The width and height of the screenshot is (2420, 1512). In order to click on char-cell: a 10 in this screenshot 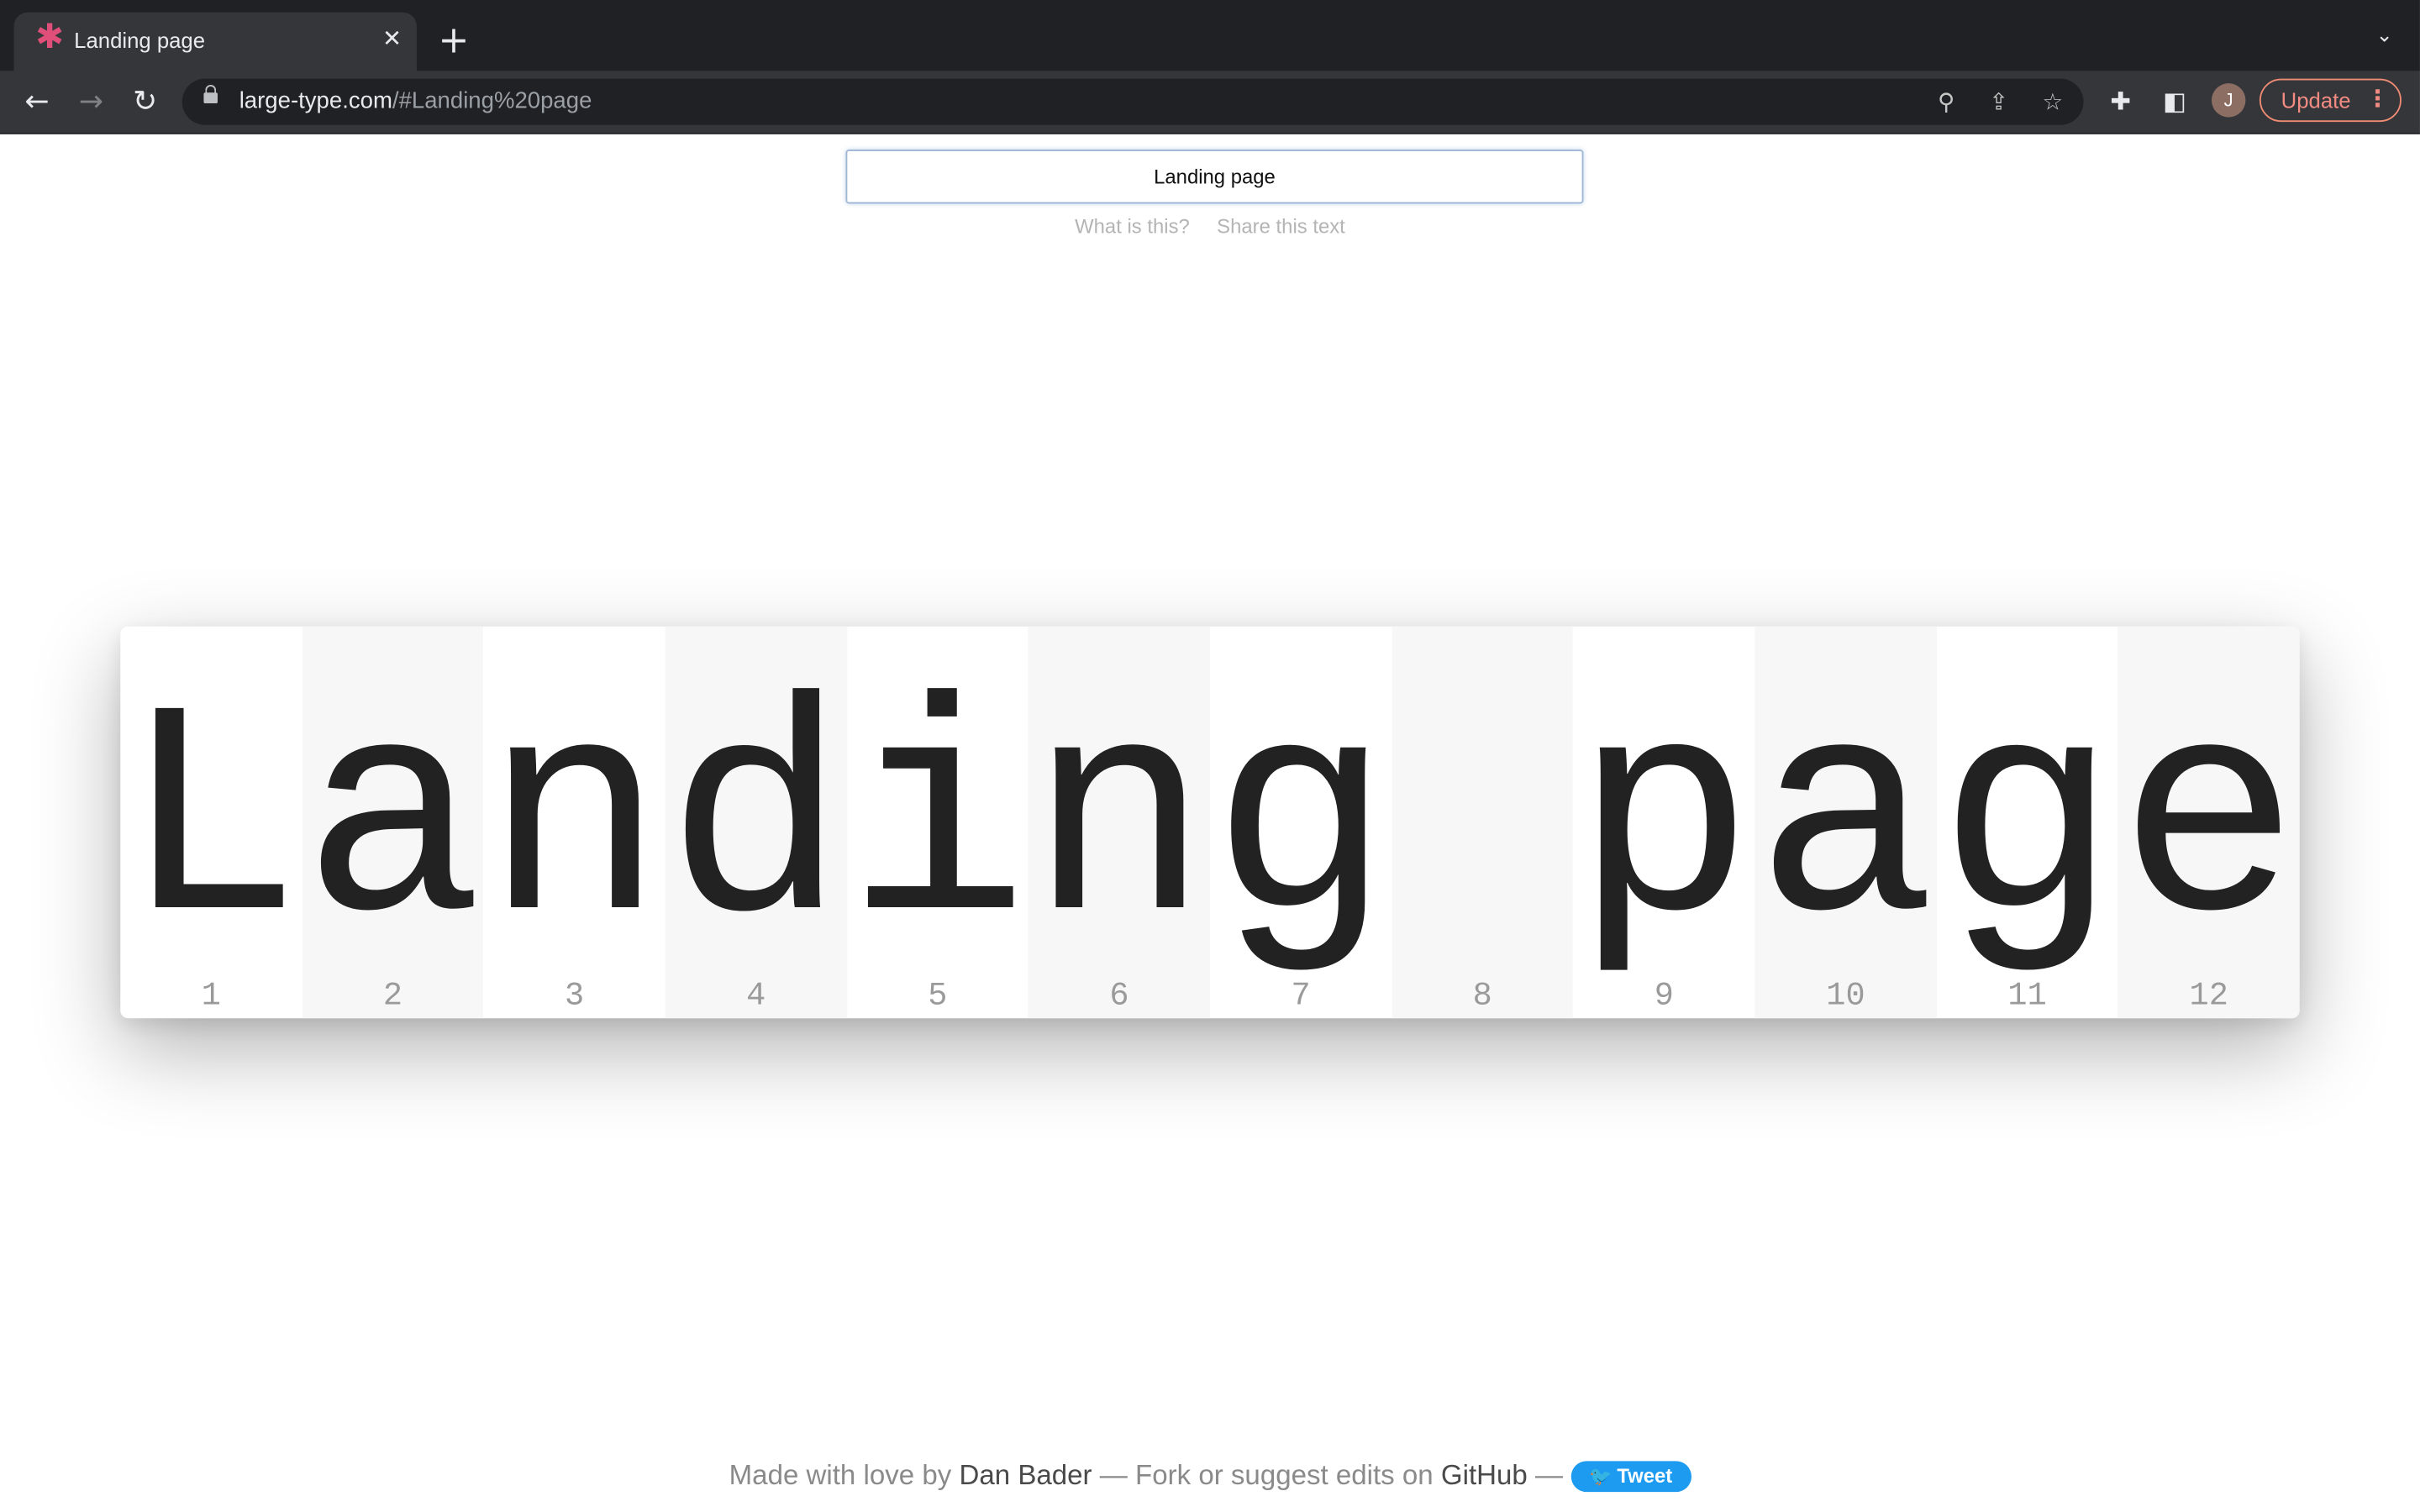, I will do `click(1846, 822)`.